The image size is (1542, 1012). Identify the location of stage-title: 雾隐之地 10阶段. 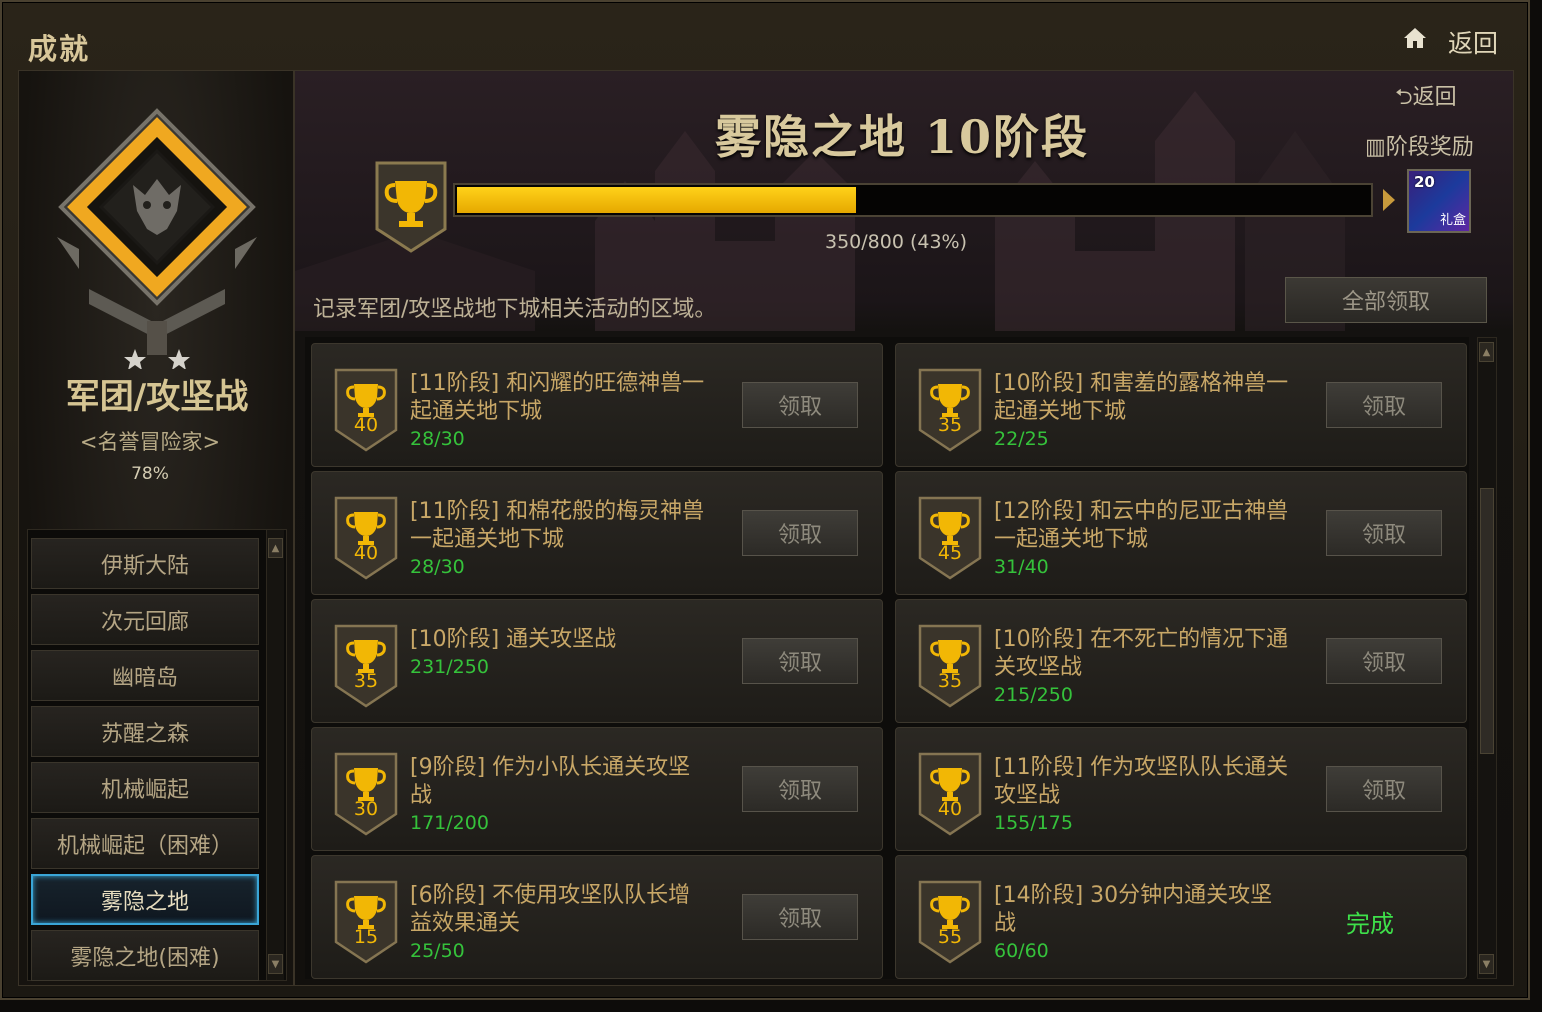
(902, 137).